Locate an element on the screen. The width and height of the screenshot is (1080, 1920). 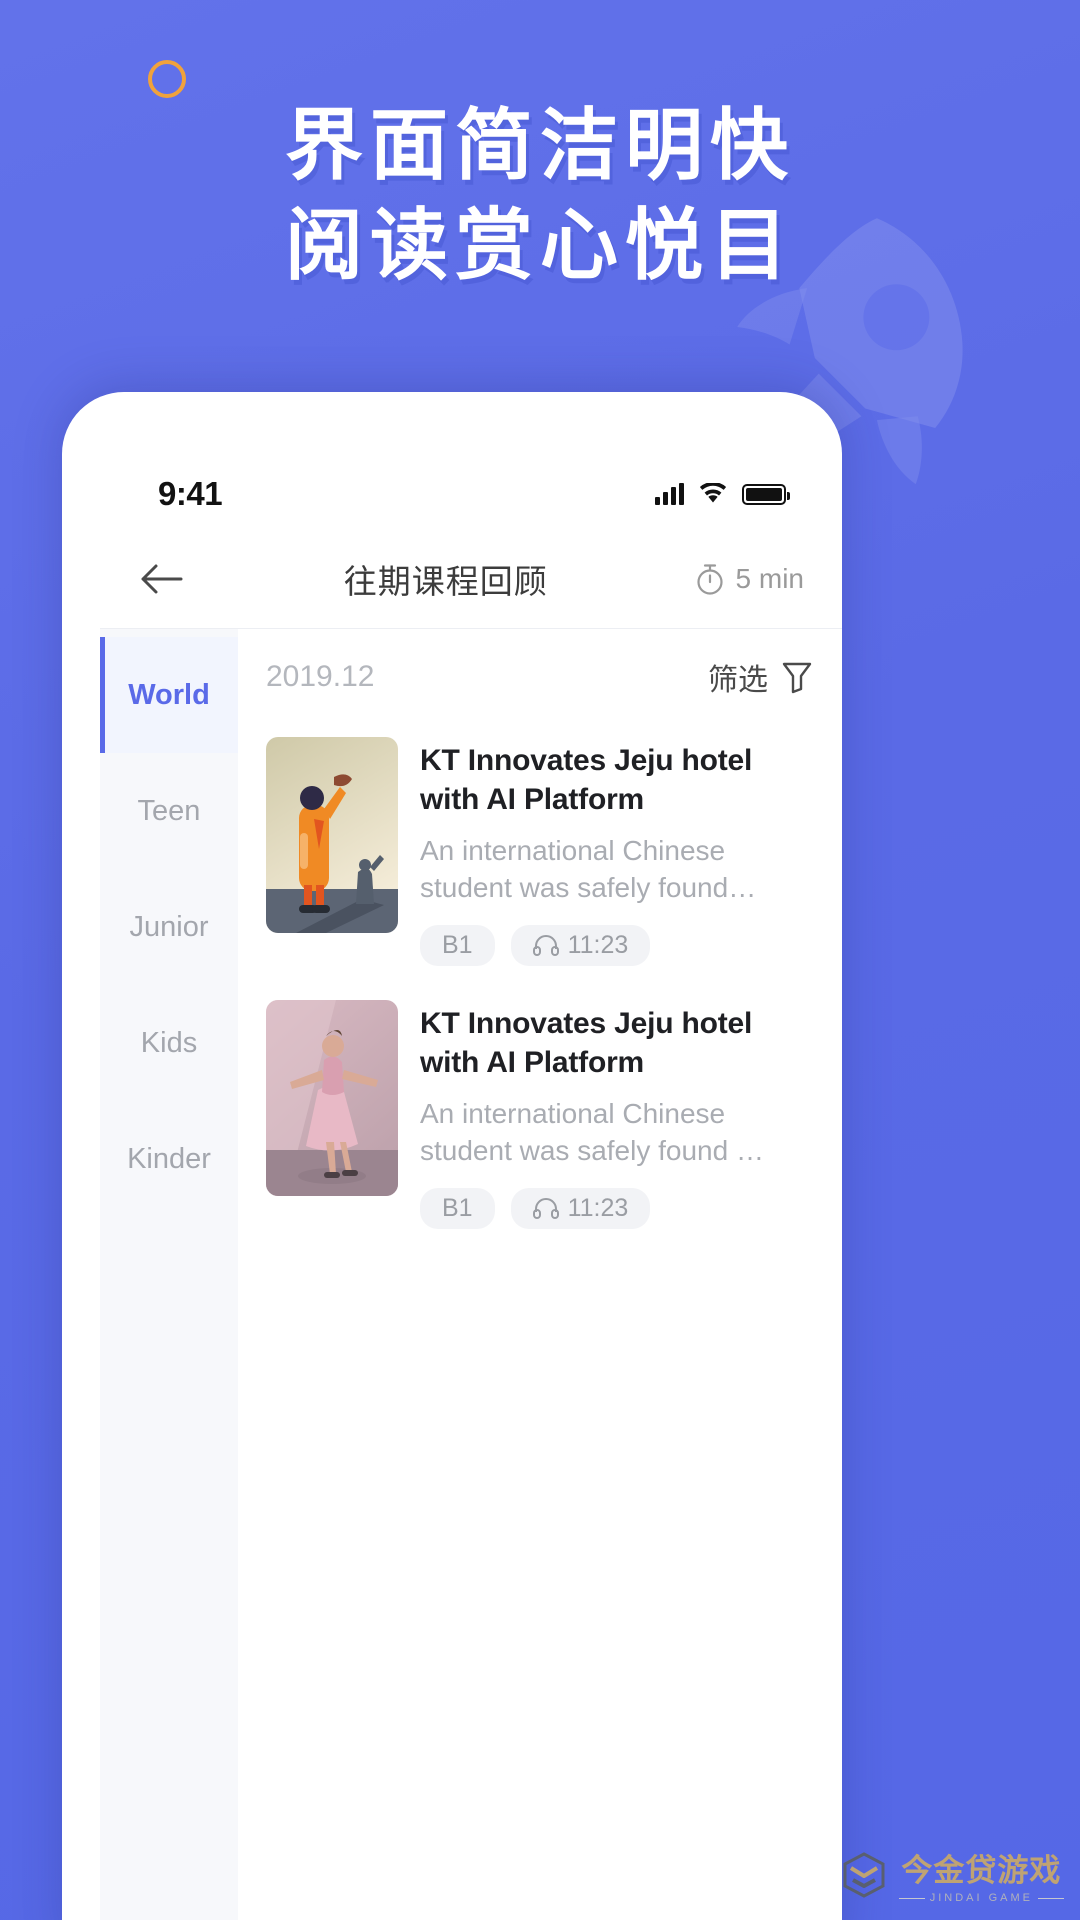
sidebar-item-world: World is located at coordinates (169, 695).